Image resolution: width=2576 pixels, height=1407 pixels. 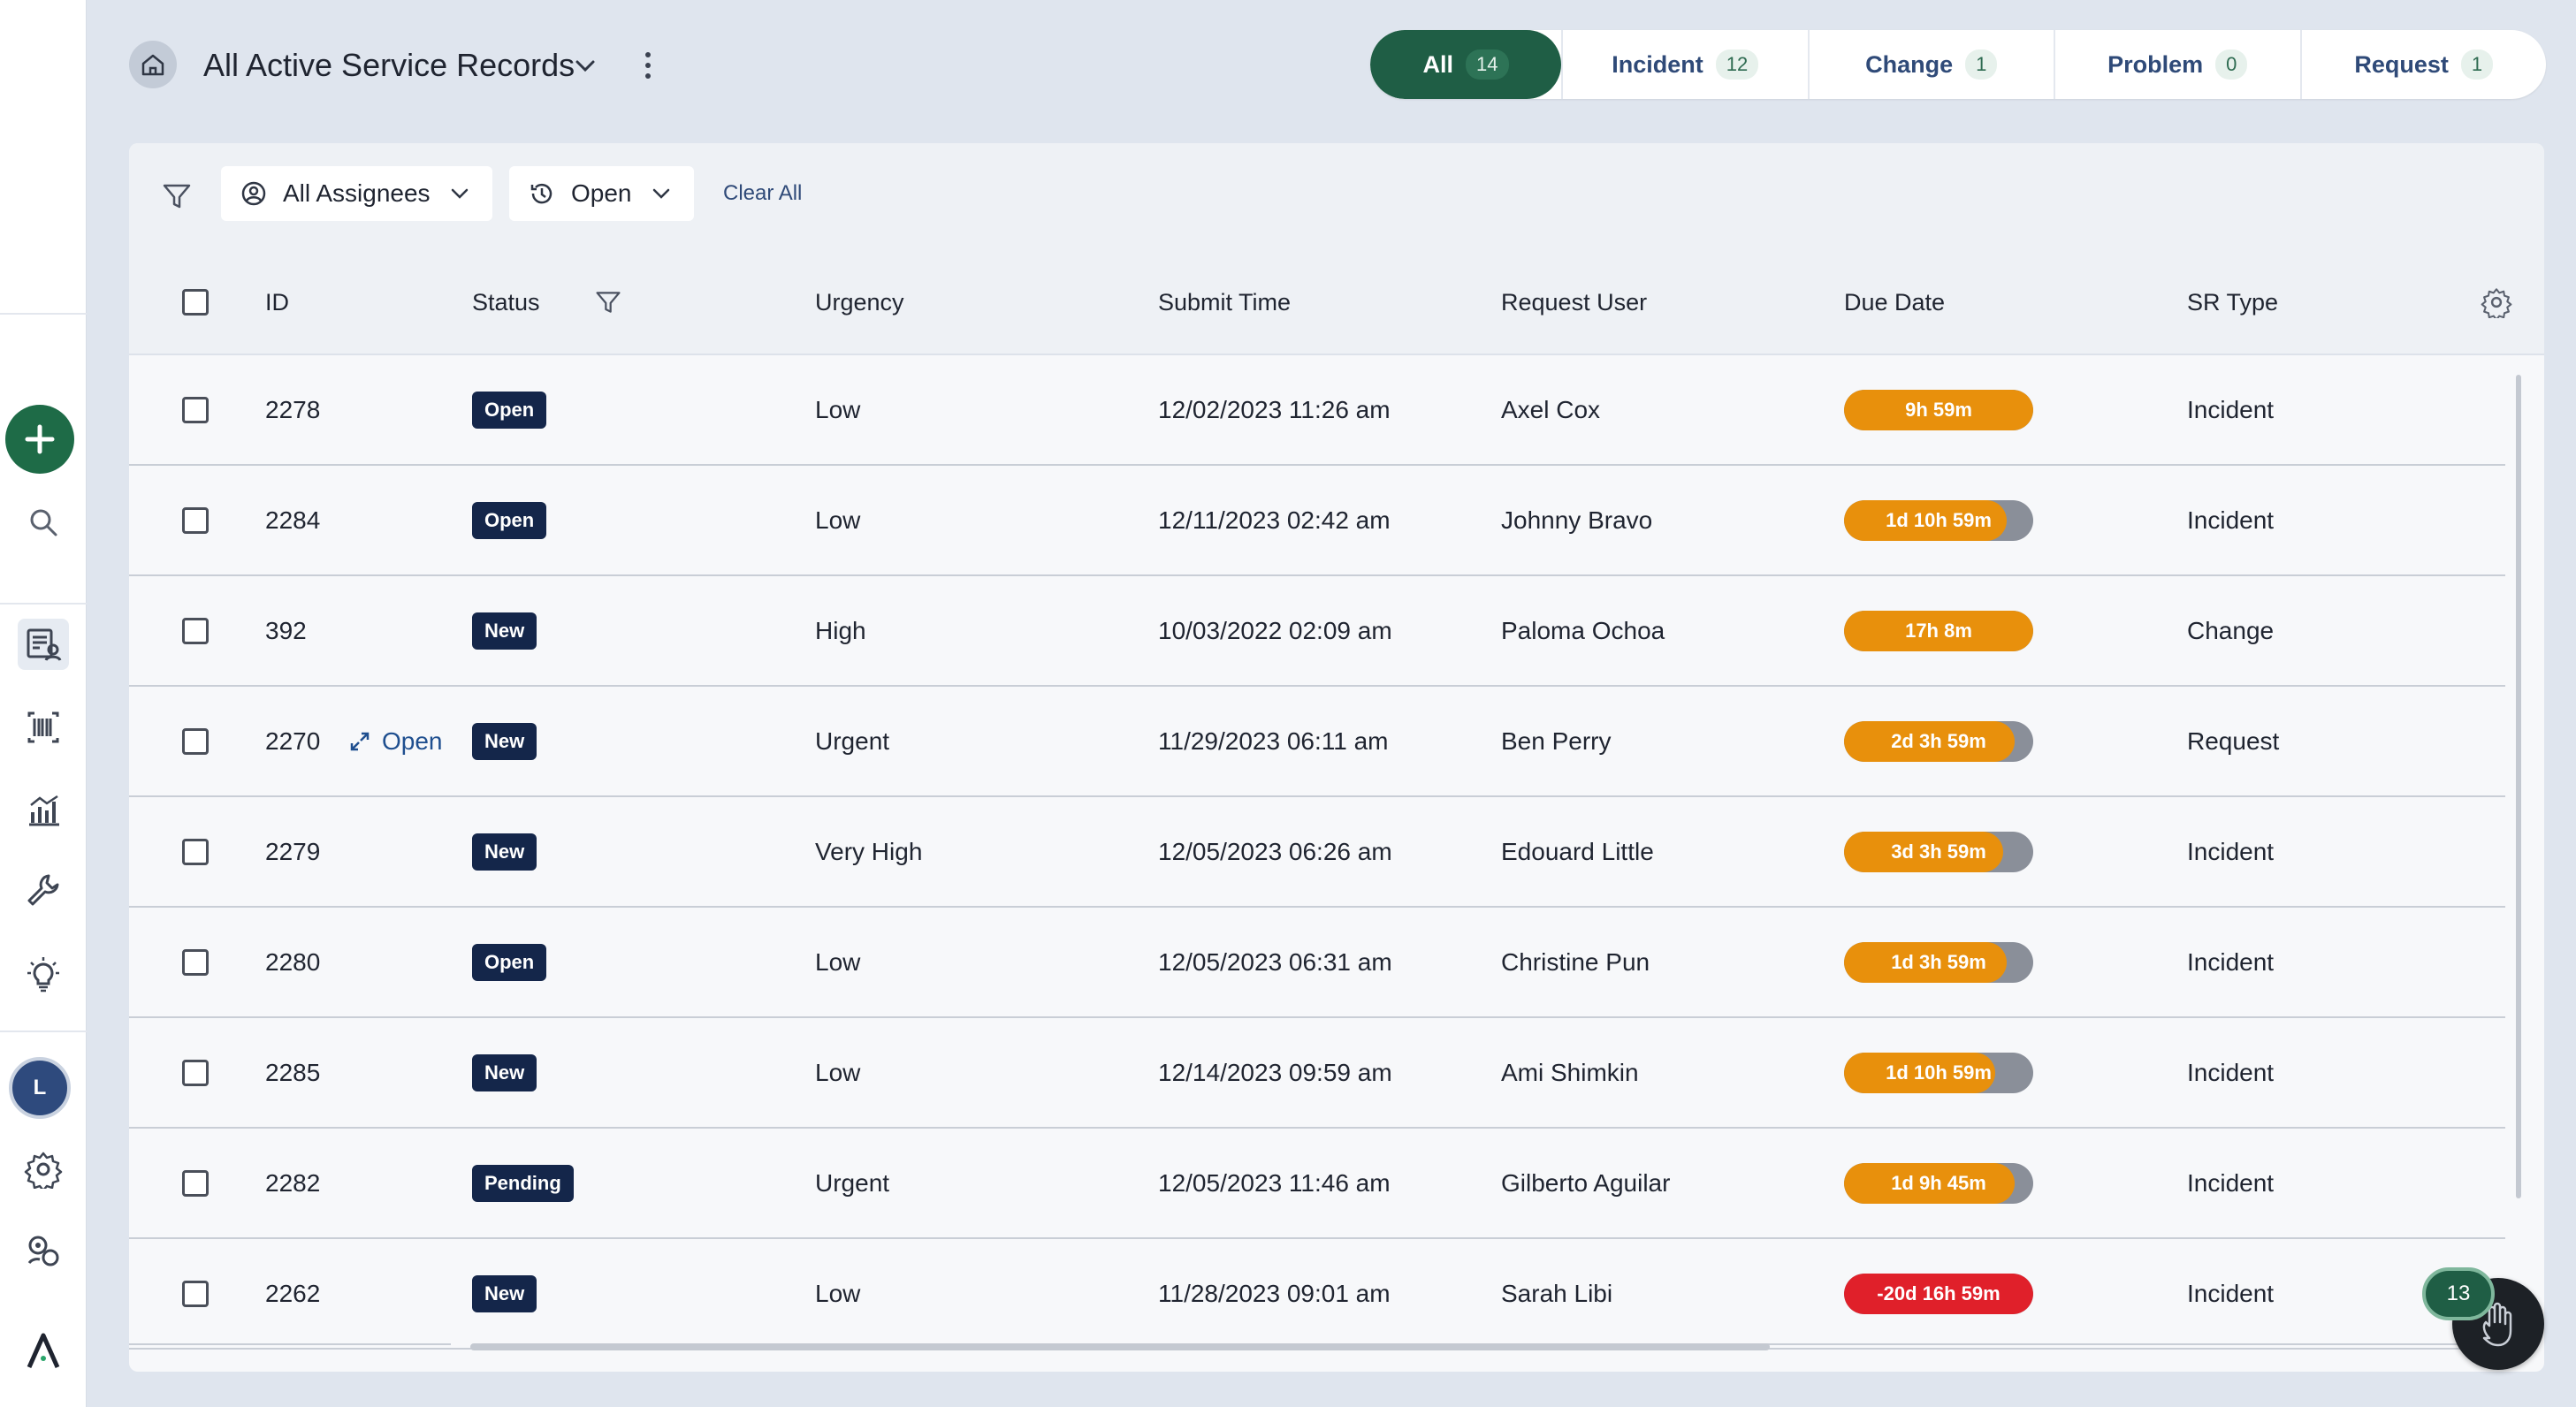 I want to click on plus-icon, so click(x=40, y=439).